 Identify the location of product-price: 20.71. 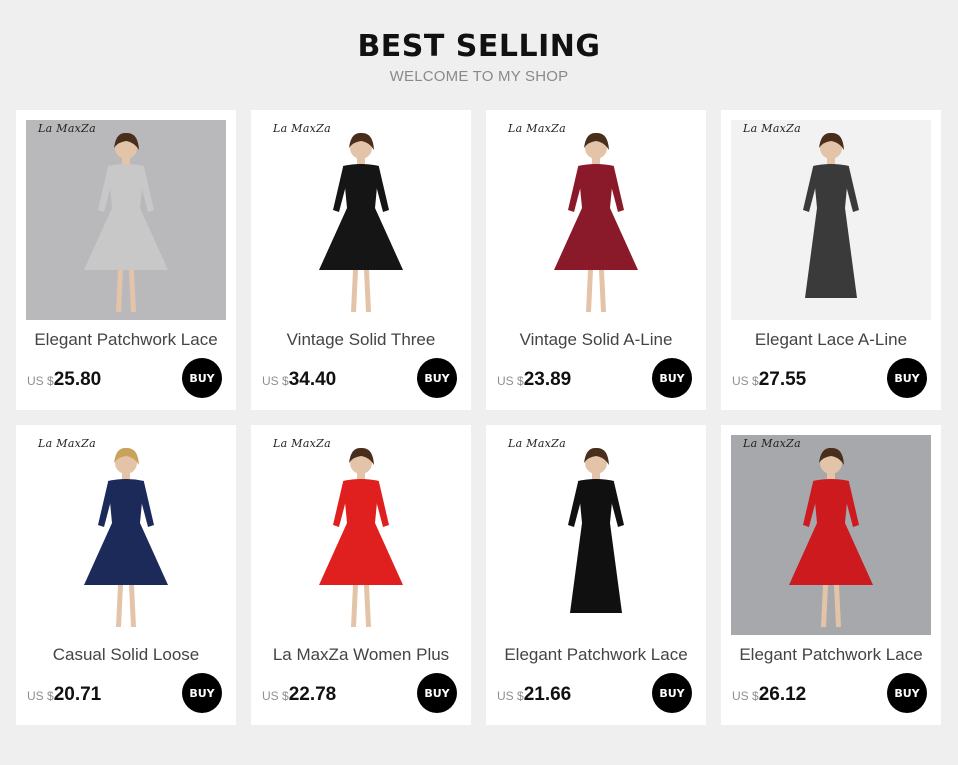
(77, 694).